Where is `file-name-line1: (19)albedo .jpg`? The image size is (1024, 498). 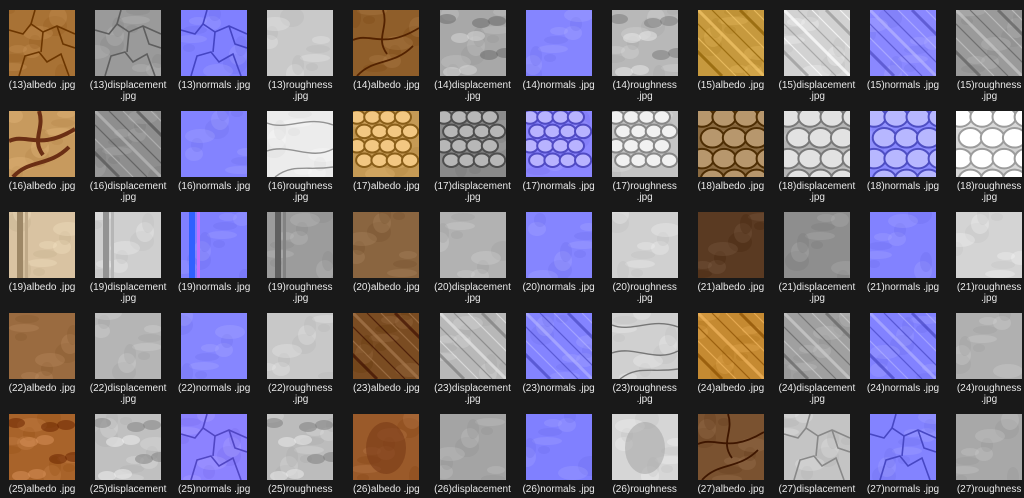
file-name-line1: (19)albedo .jpg is located at coordinates (42, 287).